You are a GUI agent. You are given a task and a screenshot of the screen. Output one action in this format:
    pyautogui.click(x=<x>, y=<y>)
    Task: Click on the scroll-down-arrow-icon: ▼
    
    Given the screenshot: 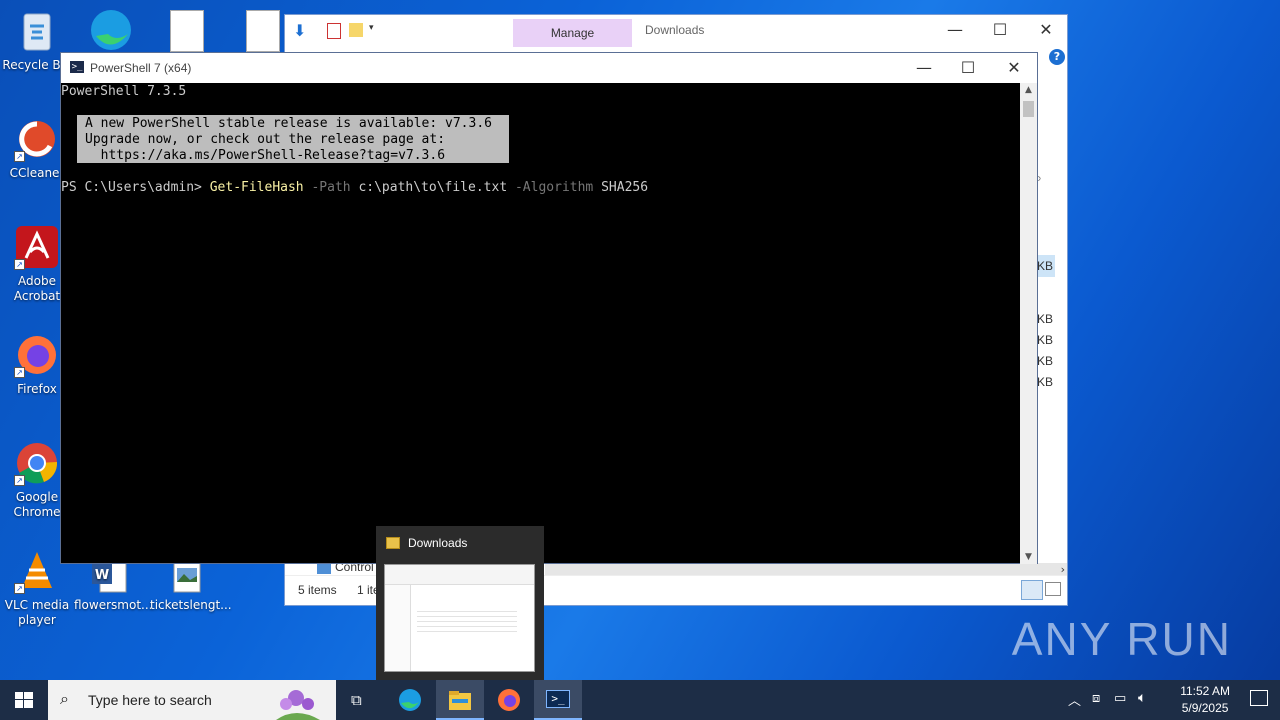 What is the action you would take?
    pyautogui.click(x=1028, y=557)
    